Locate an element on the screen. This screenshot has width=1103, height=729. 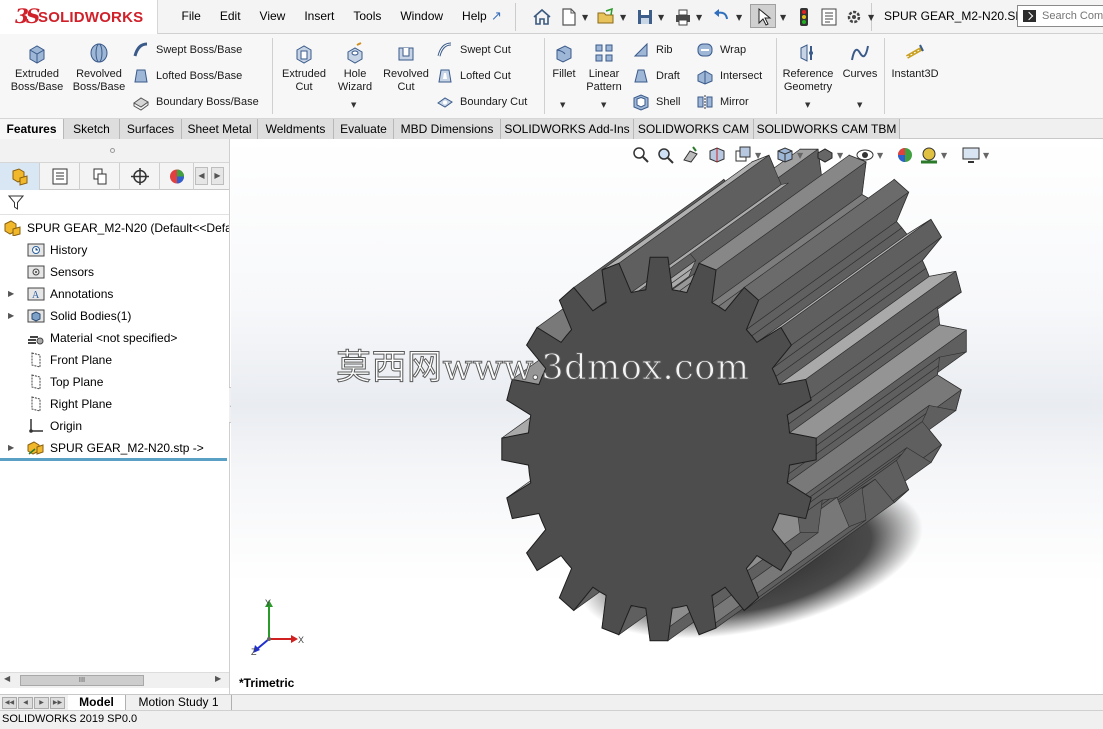
hole-wizard-button: Hole Wizard is located at coordinates (355, 68).